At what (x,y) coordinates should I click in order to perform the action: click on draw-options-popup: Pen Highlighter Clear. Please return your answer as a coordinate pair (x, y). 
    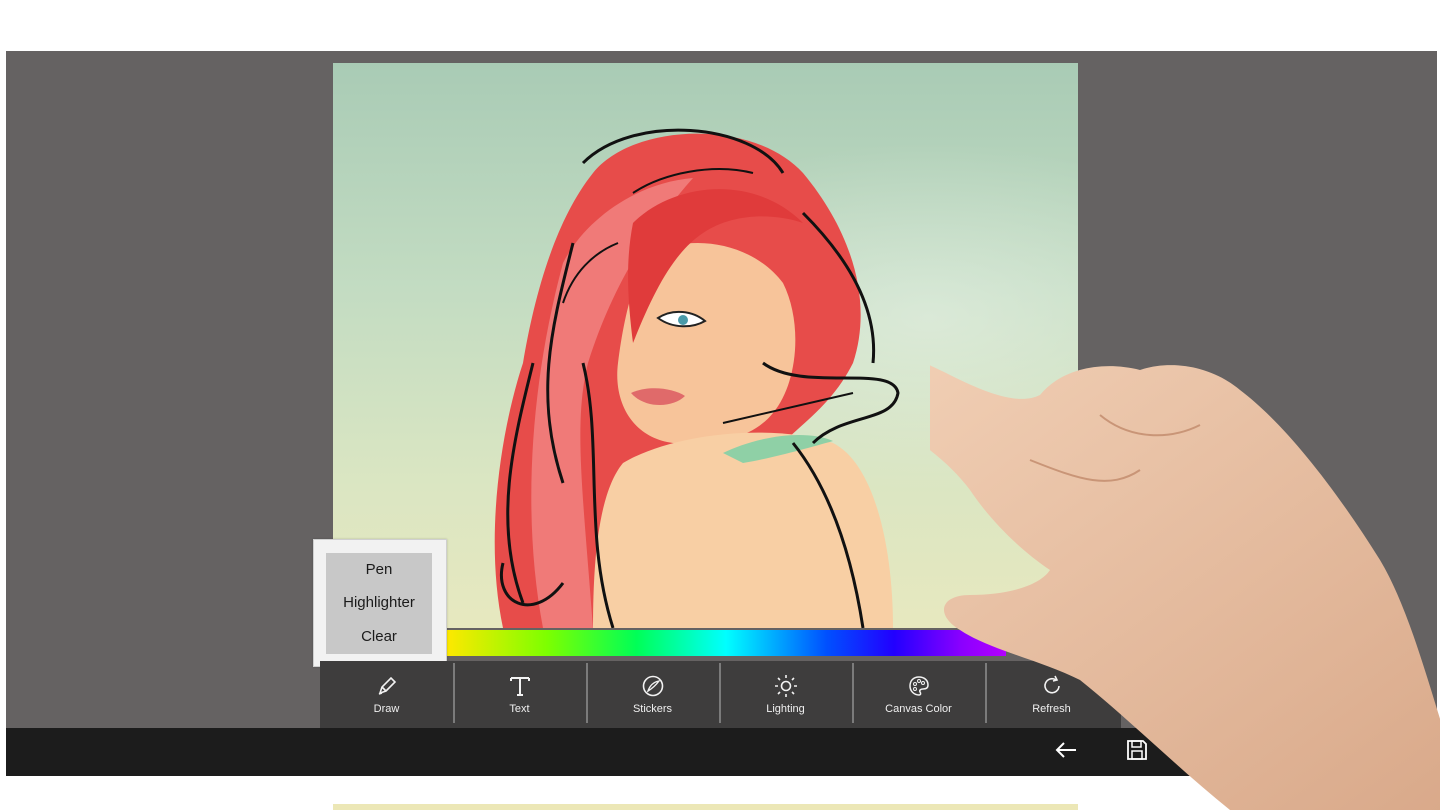
    Looking at the image, I should click on (380, 603).